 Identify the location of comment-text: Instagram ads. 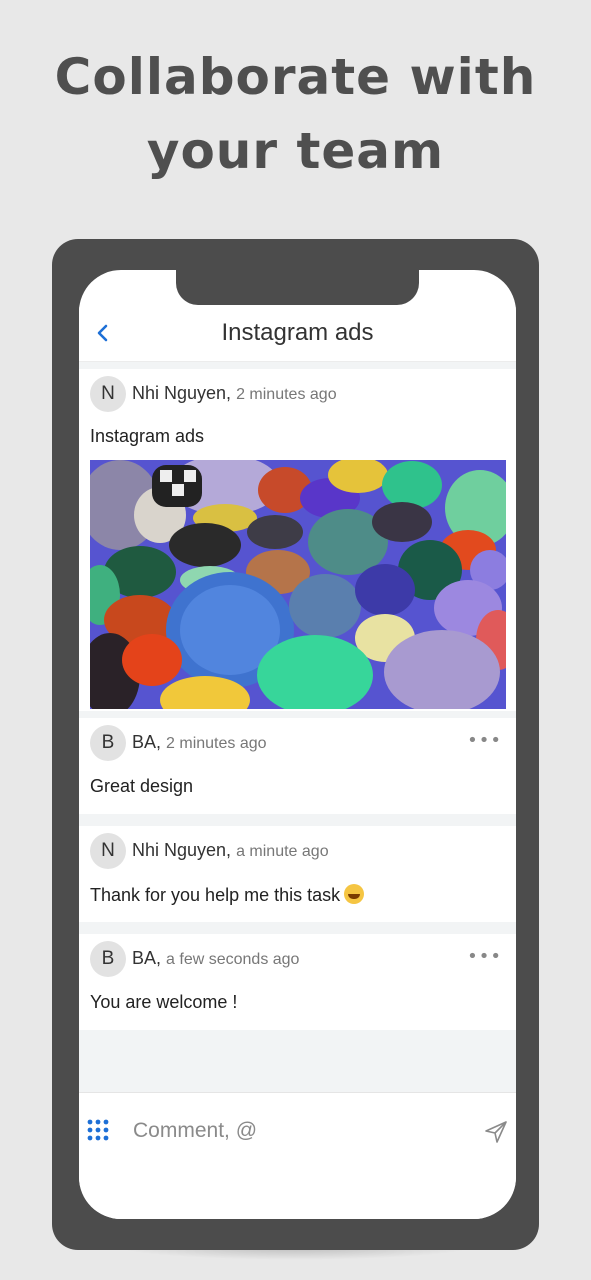
(147, 436).